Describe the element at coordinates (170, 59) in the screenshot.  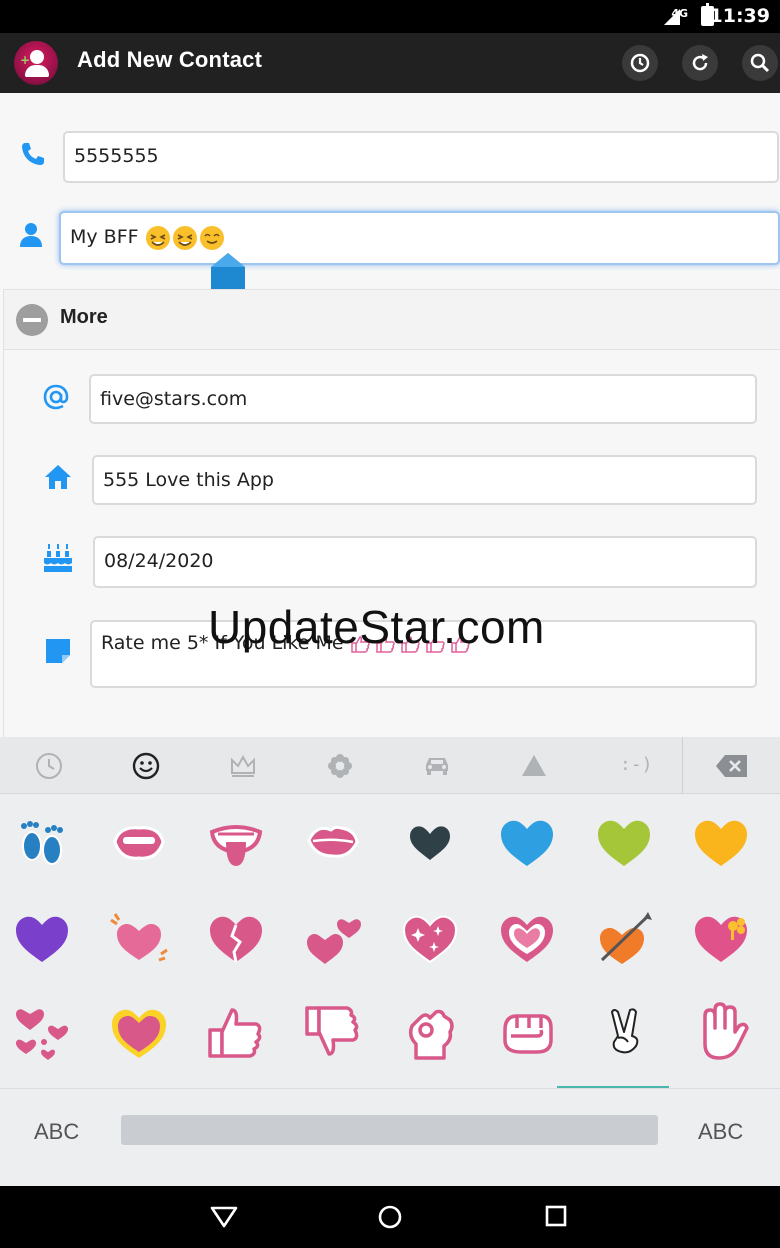
I see `page-title: Add New Contact` at that location.